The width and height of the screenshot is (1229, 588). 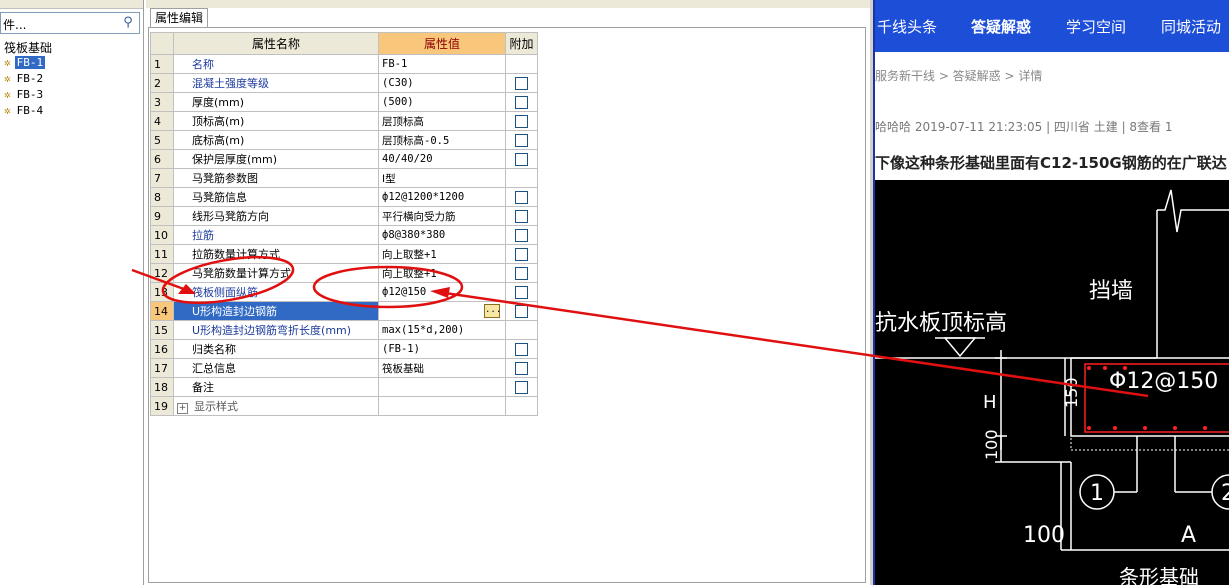 What do you see at coordinates (276, 197) in the screenshot?
I see `property-name-cell: 马凳筋信息` at bounding box center [276, 197].